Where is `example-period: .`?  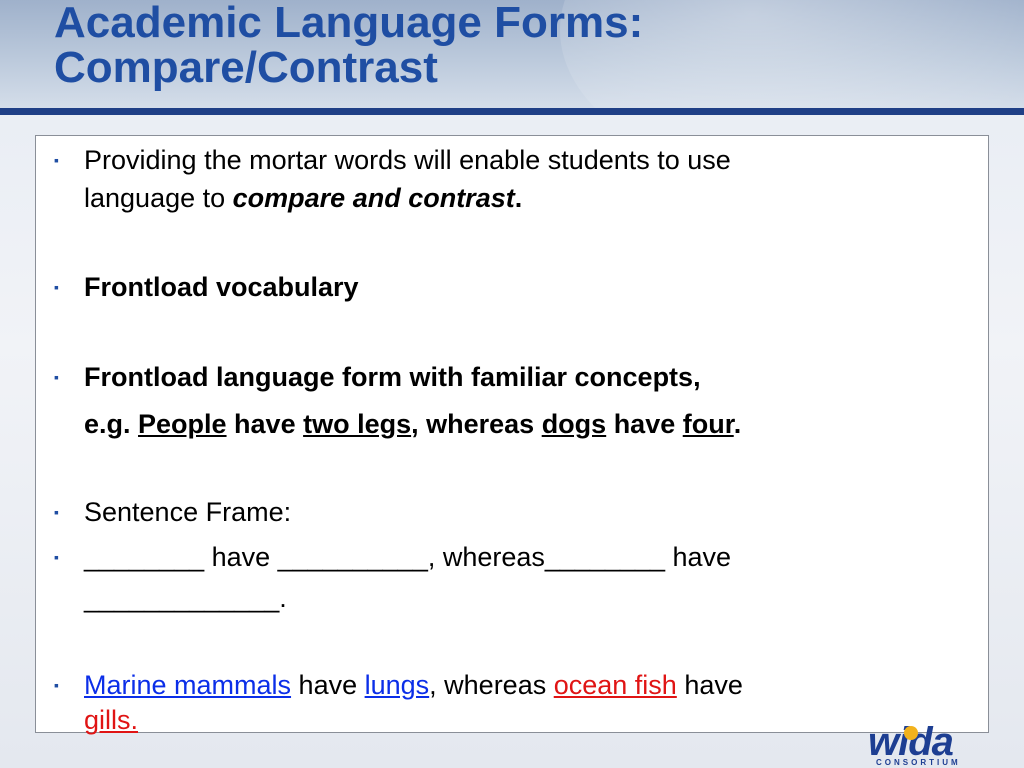
example-period: . is located at coordinates (737, 424).